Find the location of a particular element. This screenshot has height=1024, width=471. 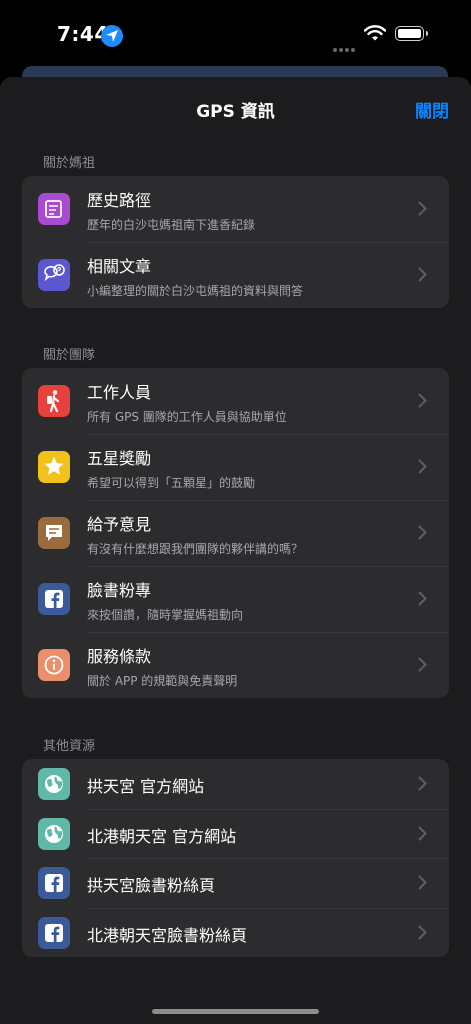

question-bubble-icon is located at coordinates (54, 275).